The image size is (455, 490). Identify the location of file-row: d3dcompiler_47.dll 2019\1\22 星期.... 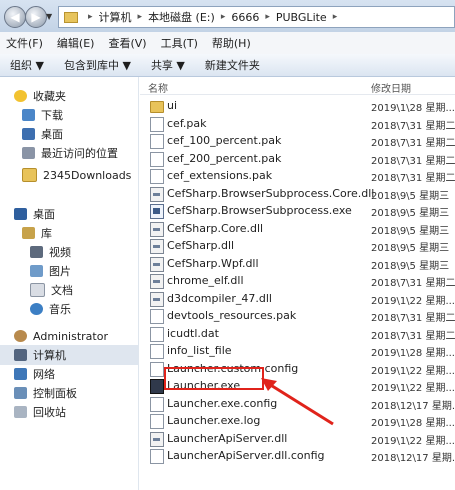
(297, 298).